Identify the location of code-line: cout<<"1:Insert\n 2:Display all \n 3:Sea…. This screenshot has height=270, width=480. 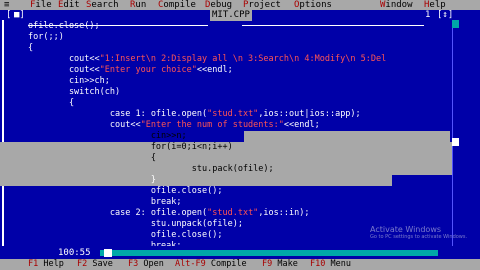
(207, 59).